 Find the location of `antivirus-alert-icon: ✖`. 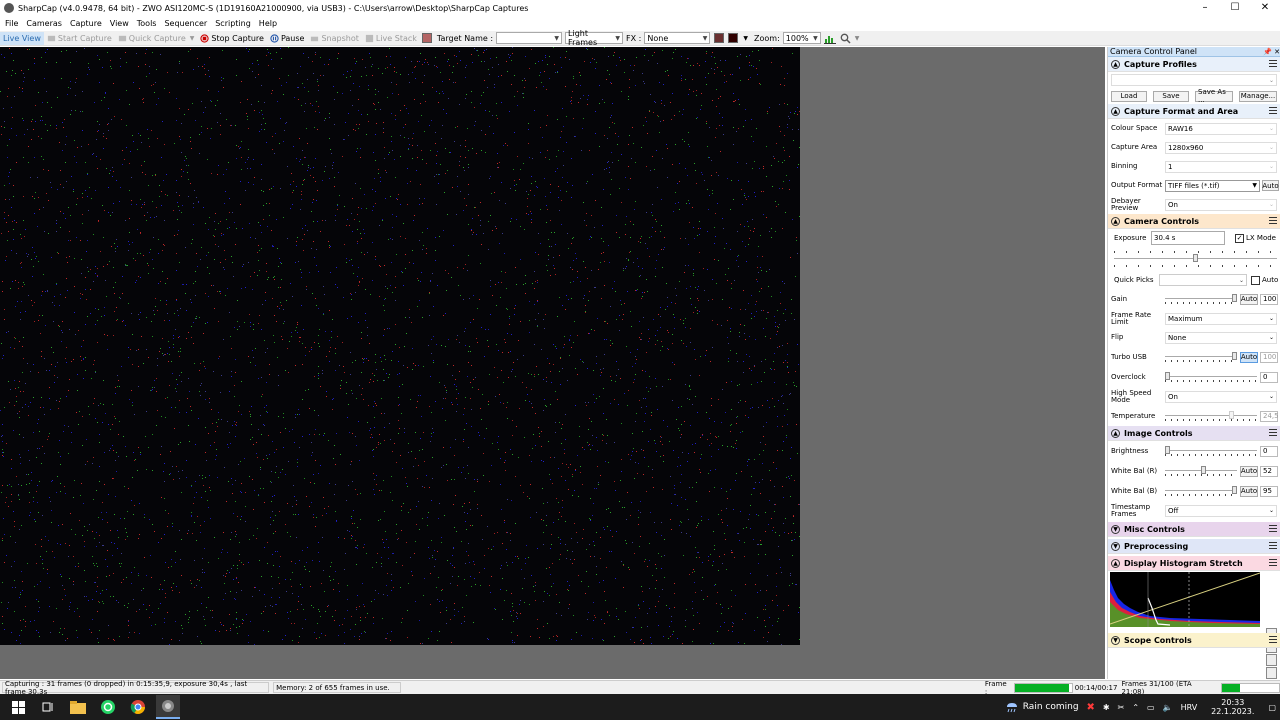

antivirus-alert-icon: ✖ is located at coordinates (1091, 707).